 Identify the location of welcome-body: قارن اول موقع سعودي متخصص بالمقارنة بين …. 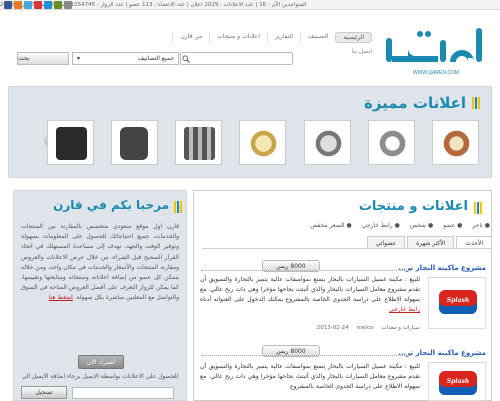
(100, 262).